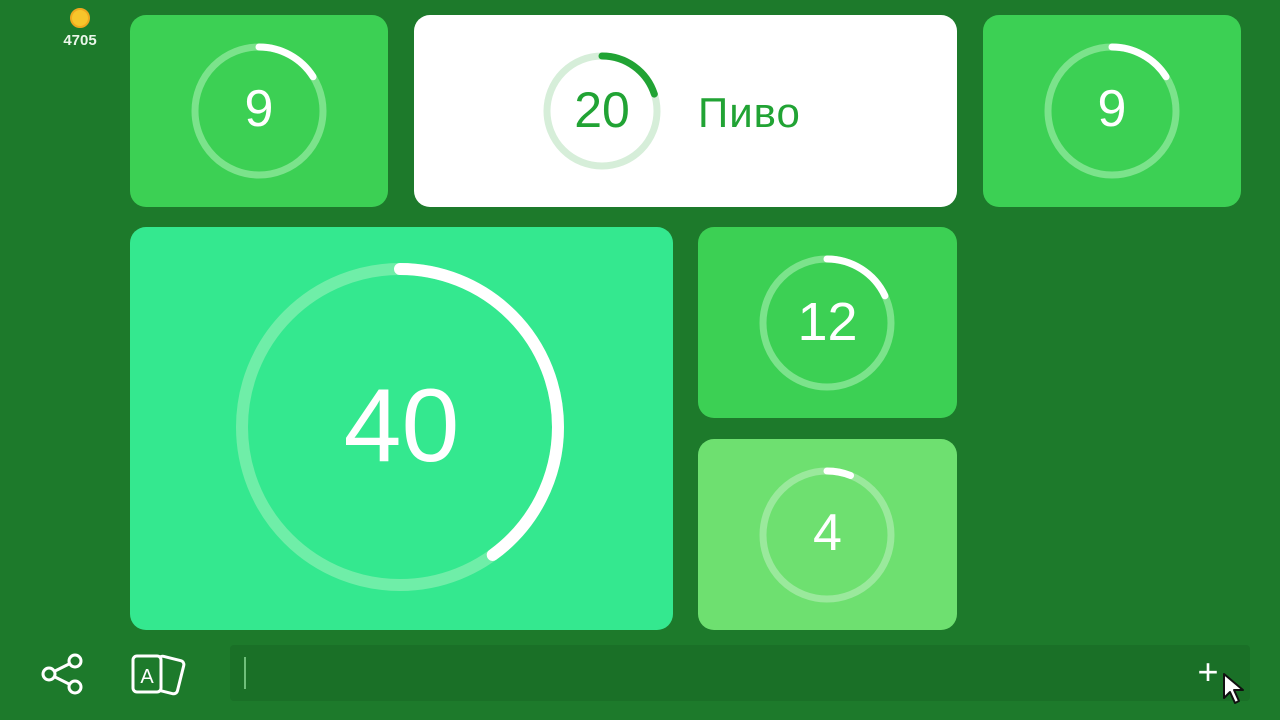  I want to click on share-icon, so click(62, 674).